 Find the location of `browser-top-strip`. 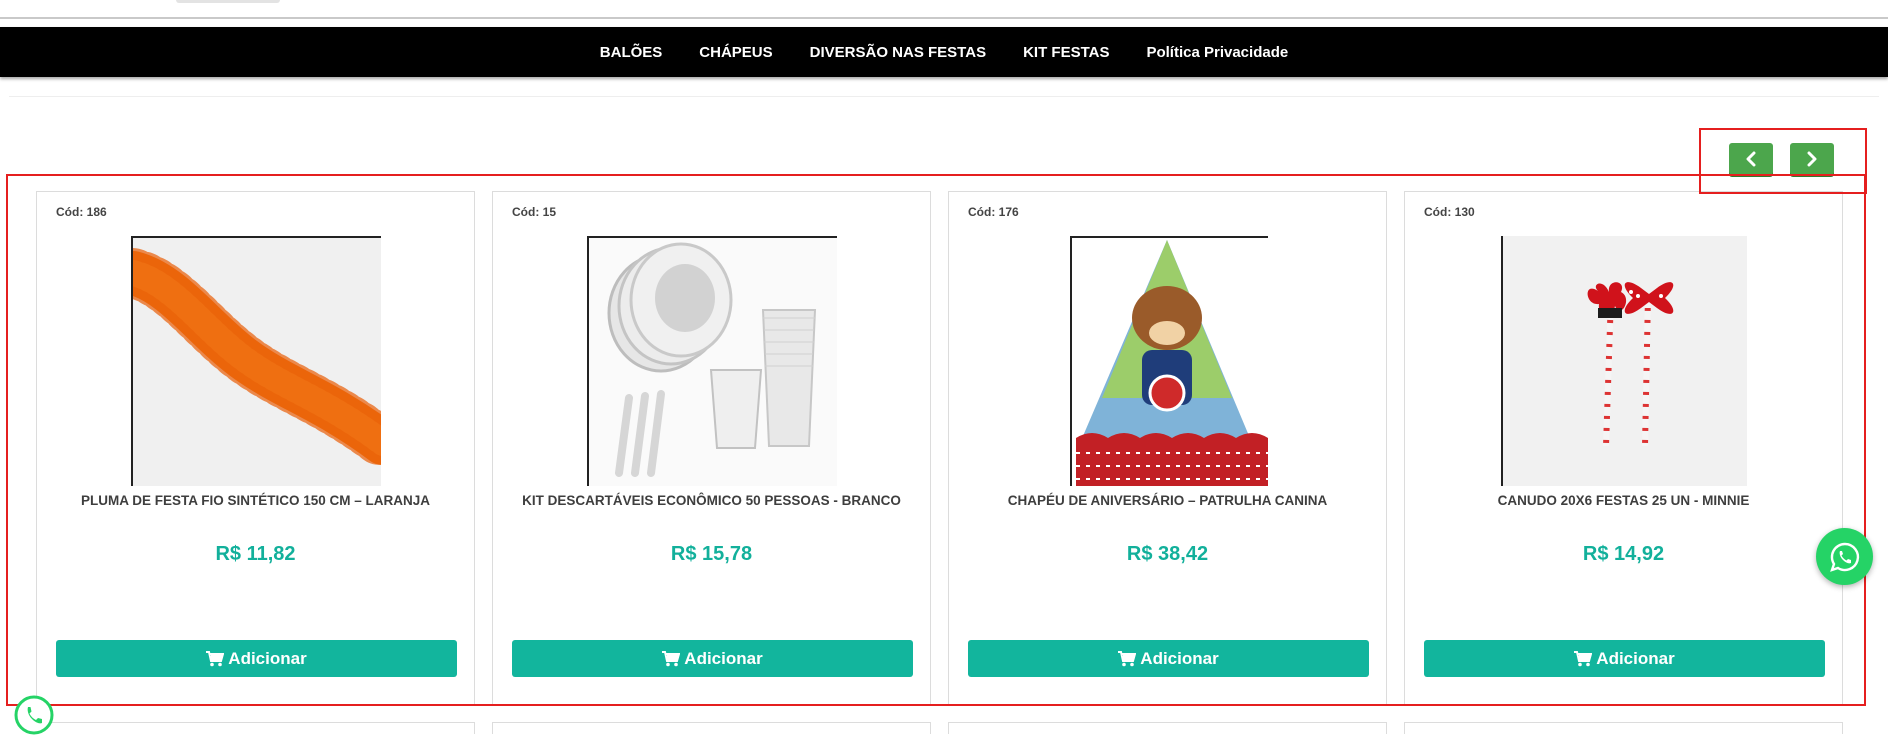

browser-top-strip is located at coordinates (944, 9).